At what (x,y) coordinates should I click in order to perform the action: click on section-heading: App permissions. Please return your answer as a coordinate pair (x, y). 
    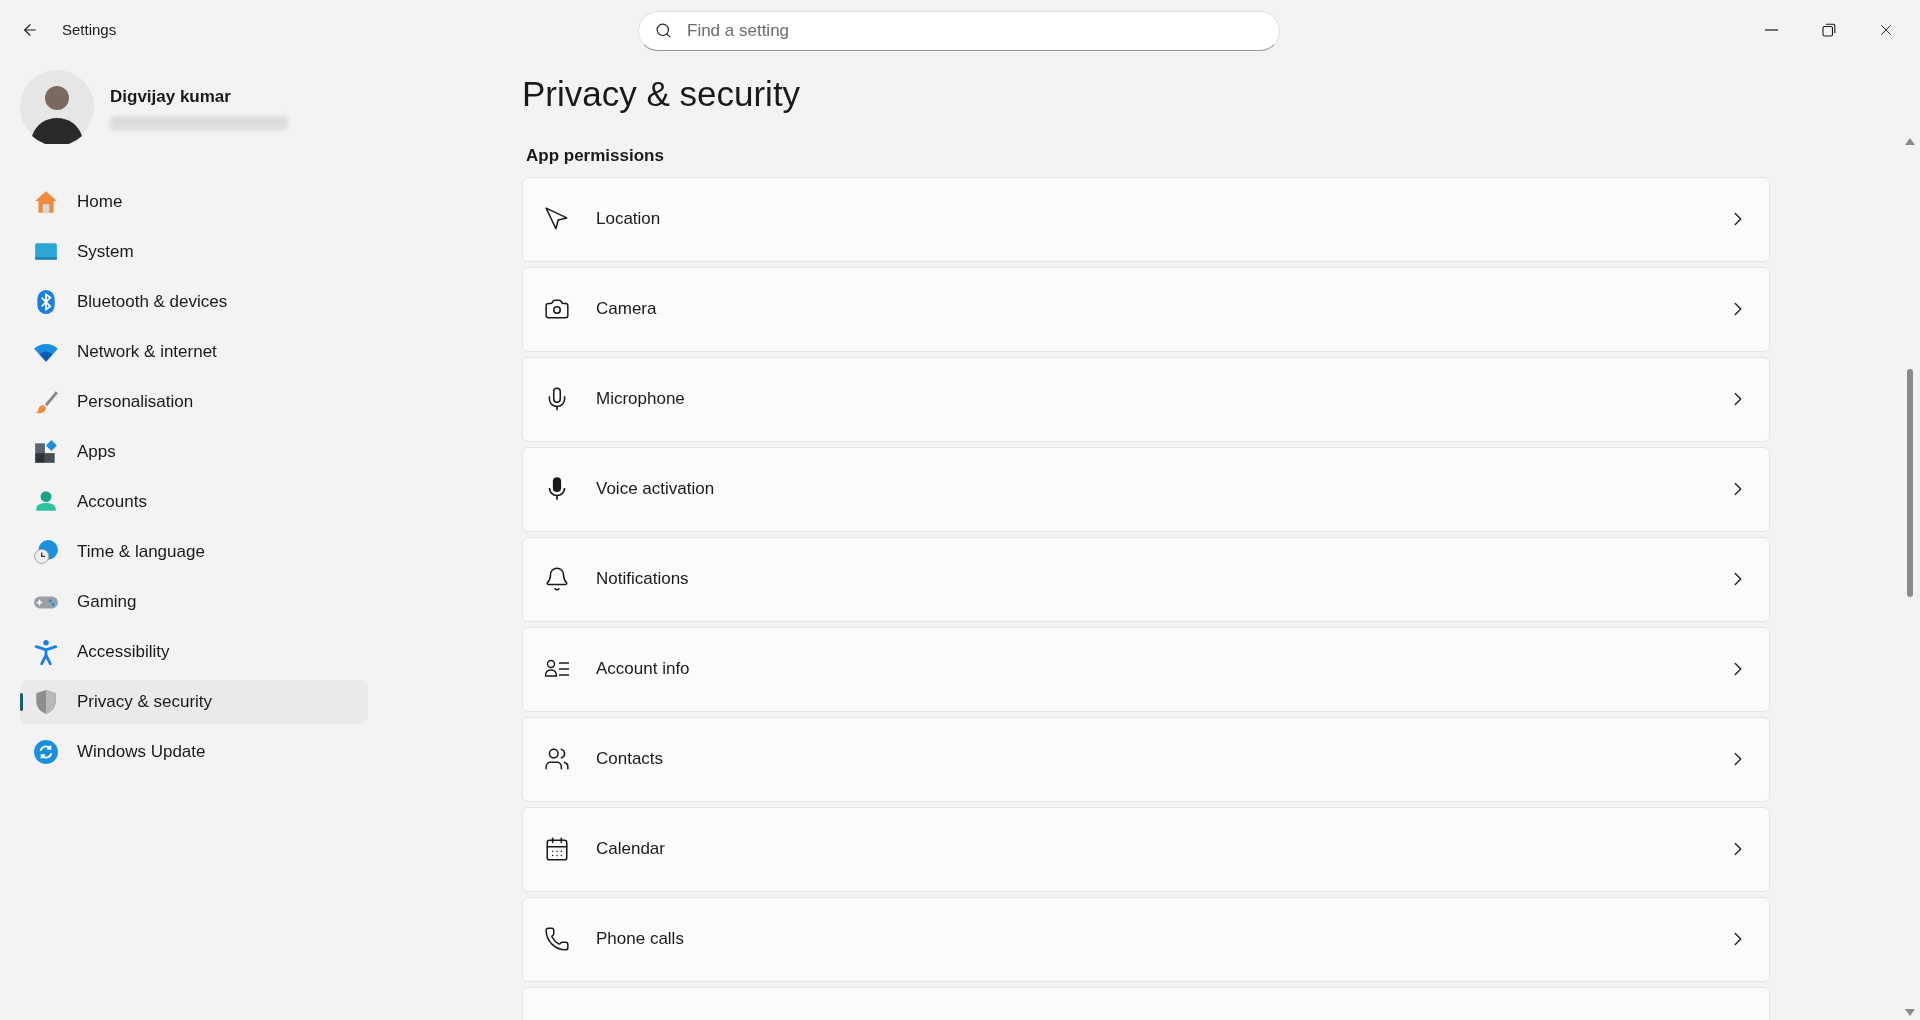
    Looking at the image, I should click on (595, 156).